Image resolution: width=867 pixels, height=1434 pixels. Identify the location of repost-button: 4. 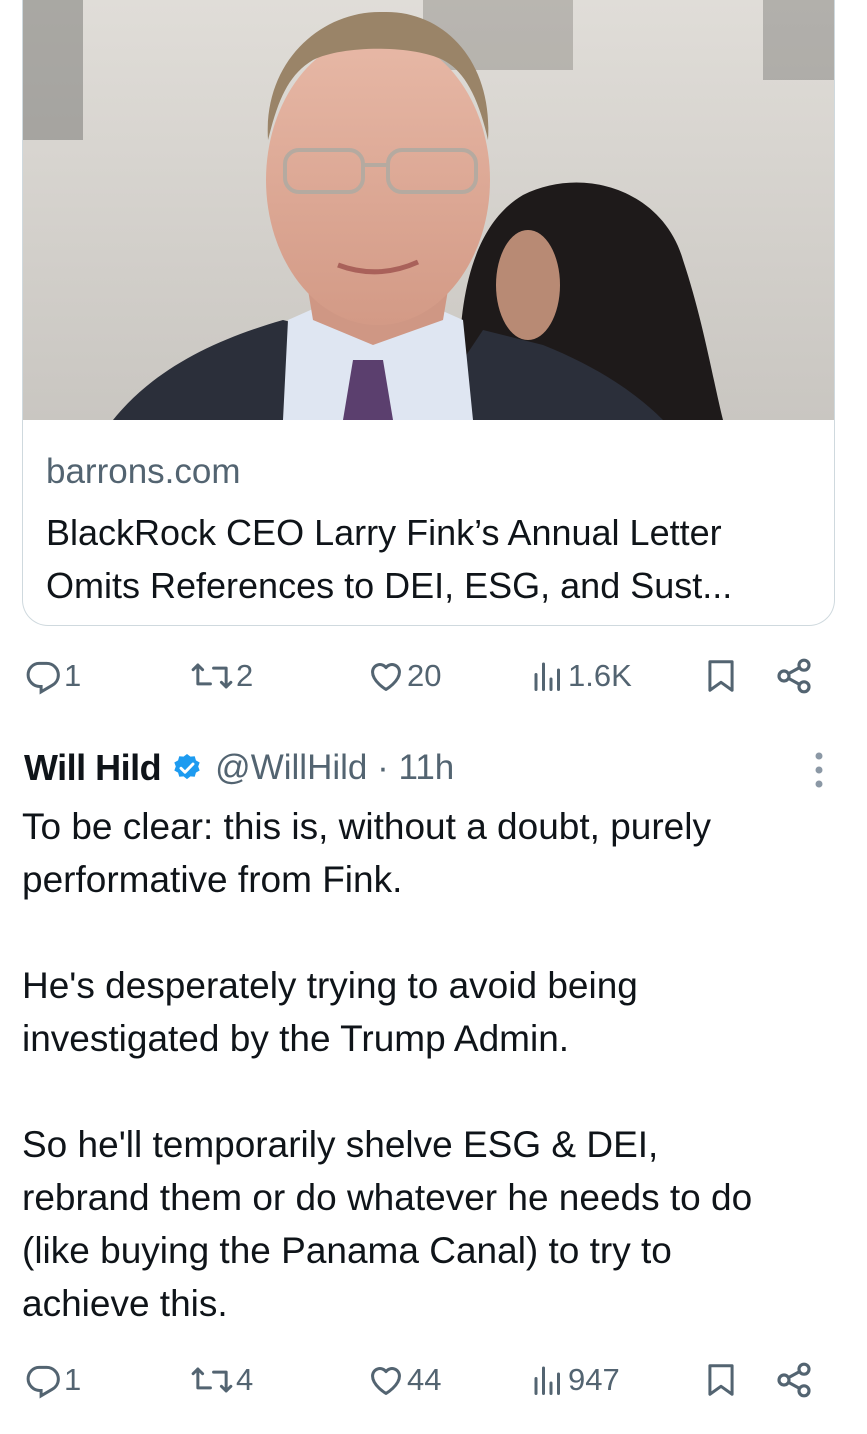
(221, 1380).